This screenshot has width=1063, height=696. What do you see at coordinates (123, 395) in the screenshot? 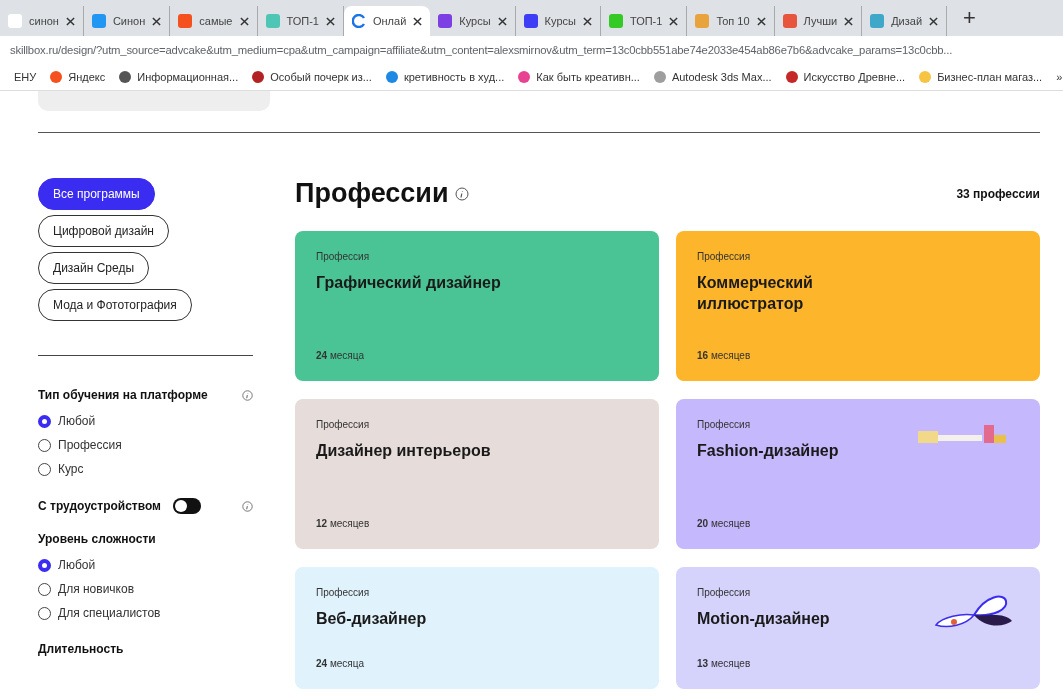
I see `filter-title: Тип обучения на платформе` at bounding box center [123, 395].